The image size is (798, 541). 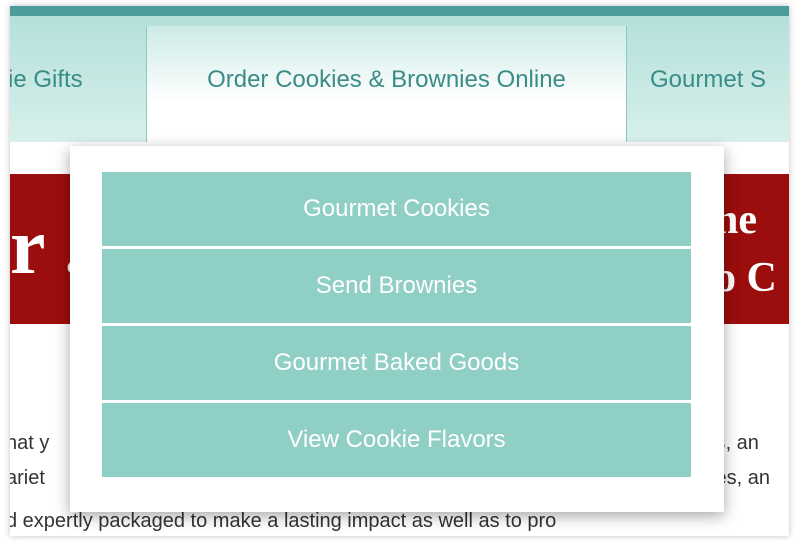 I want to click on nav-tab-label: kie Gifts, so click(x=46, y=79).